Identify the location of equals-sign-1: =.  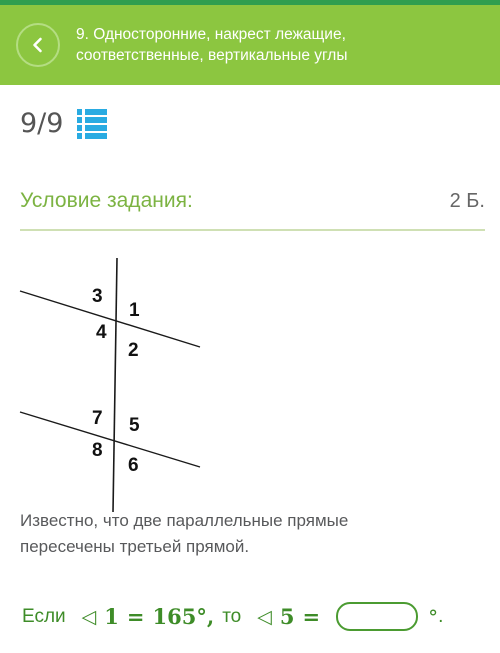
(135, 616).